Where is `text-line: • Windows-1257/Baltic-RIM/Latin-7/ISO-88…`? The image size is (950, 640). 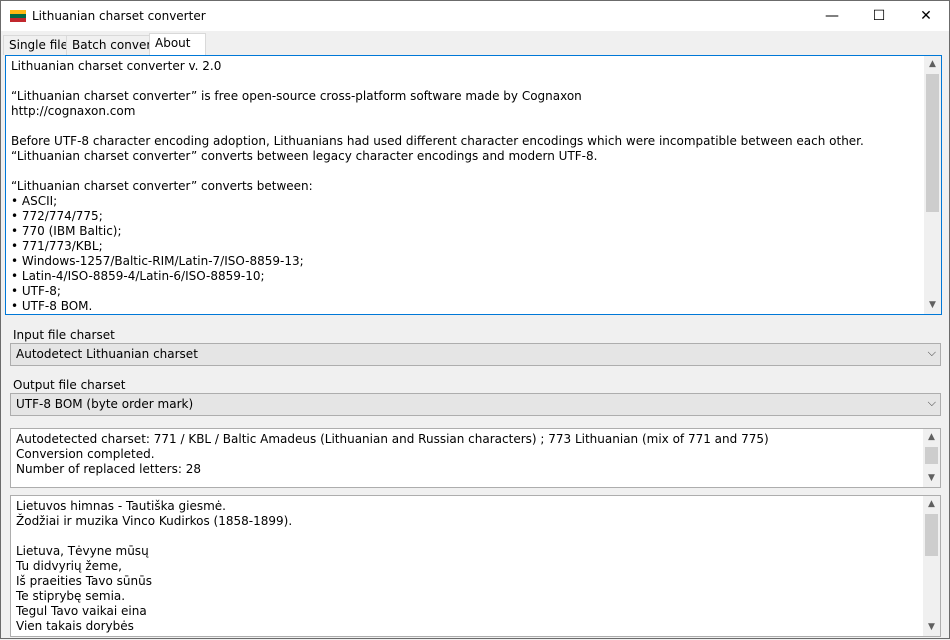
text-line: • Windows-1257/Baltic-RIM/Latin-7/ISO-88… is located at coordinates (157, 261).